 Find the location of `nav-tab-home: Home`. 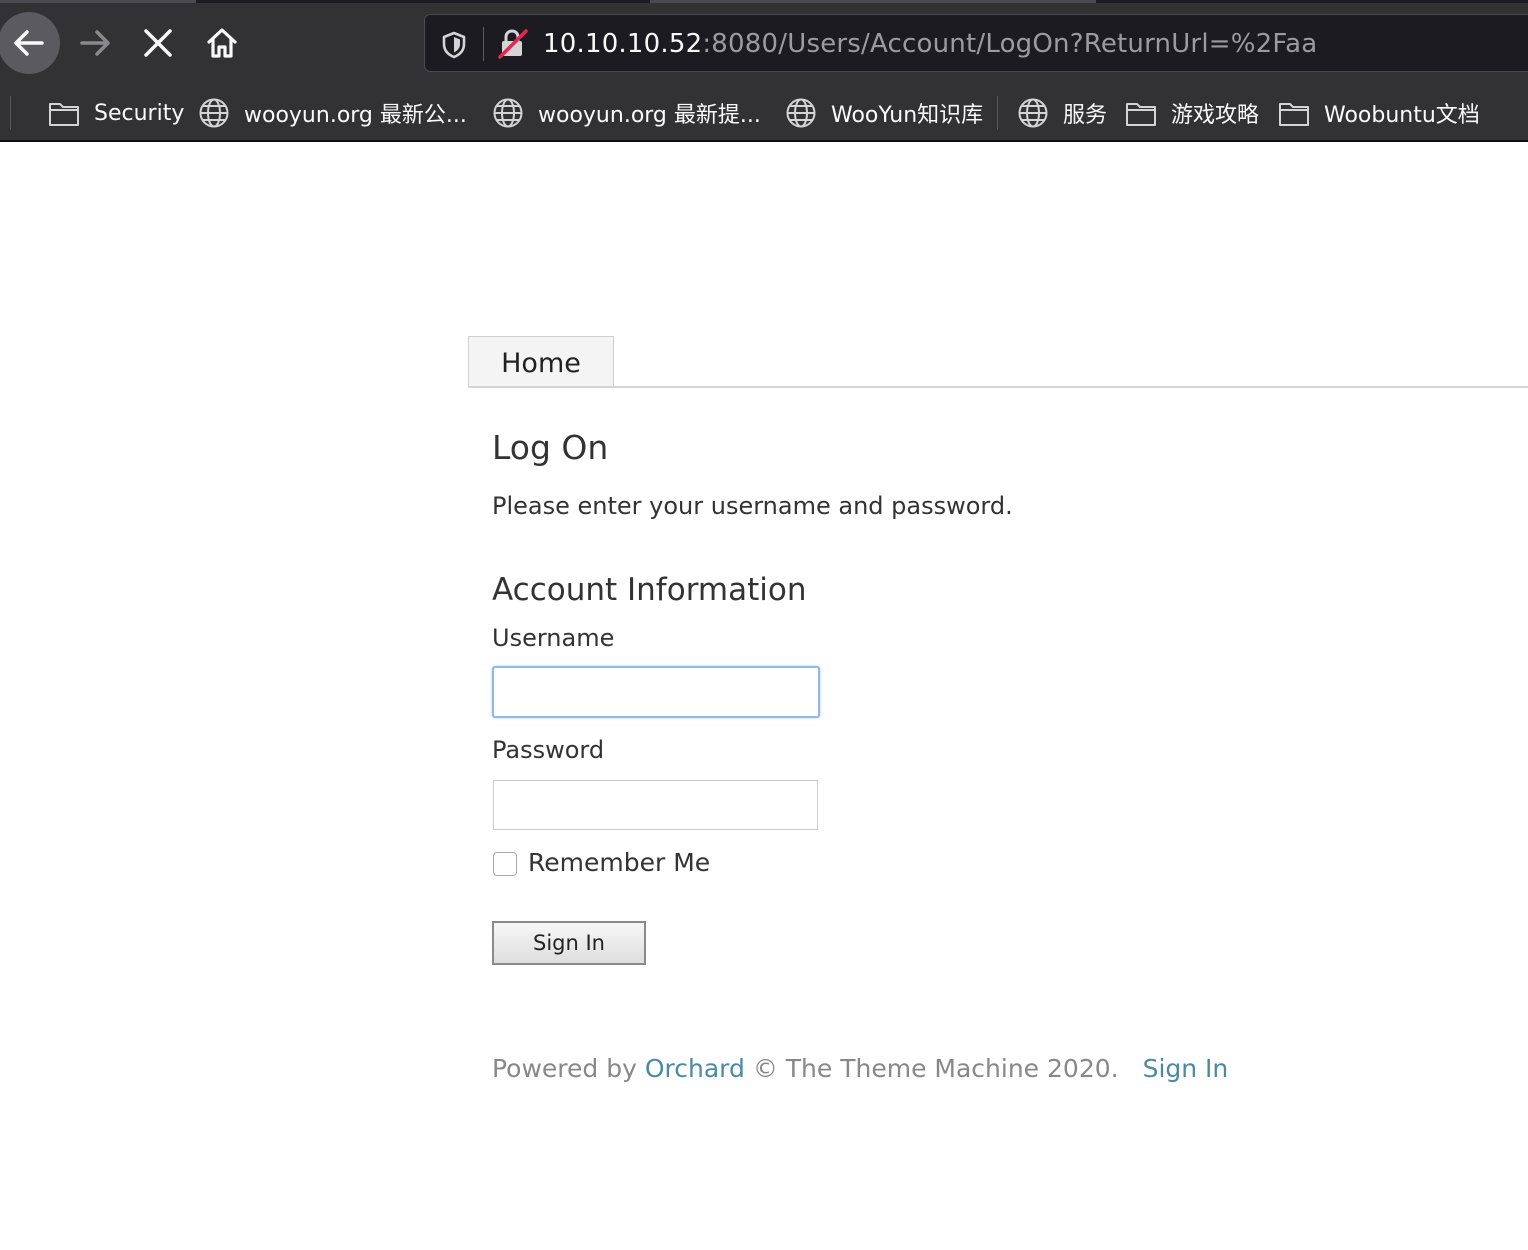

nav-tab-home: Home is located at coordinates (541, 361).